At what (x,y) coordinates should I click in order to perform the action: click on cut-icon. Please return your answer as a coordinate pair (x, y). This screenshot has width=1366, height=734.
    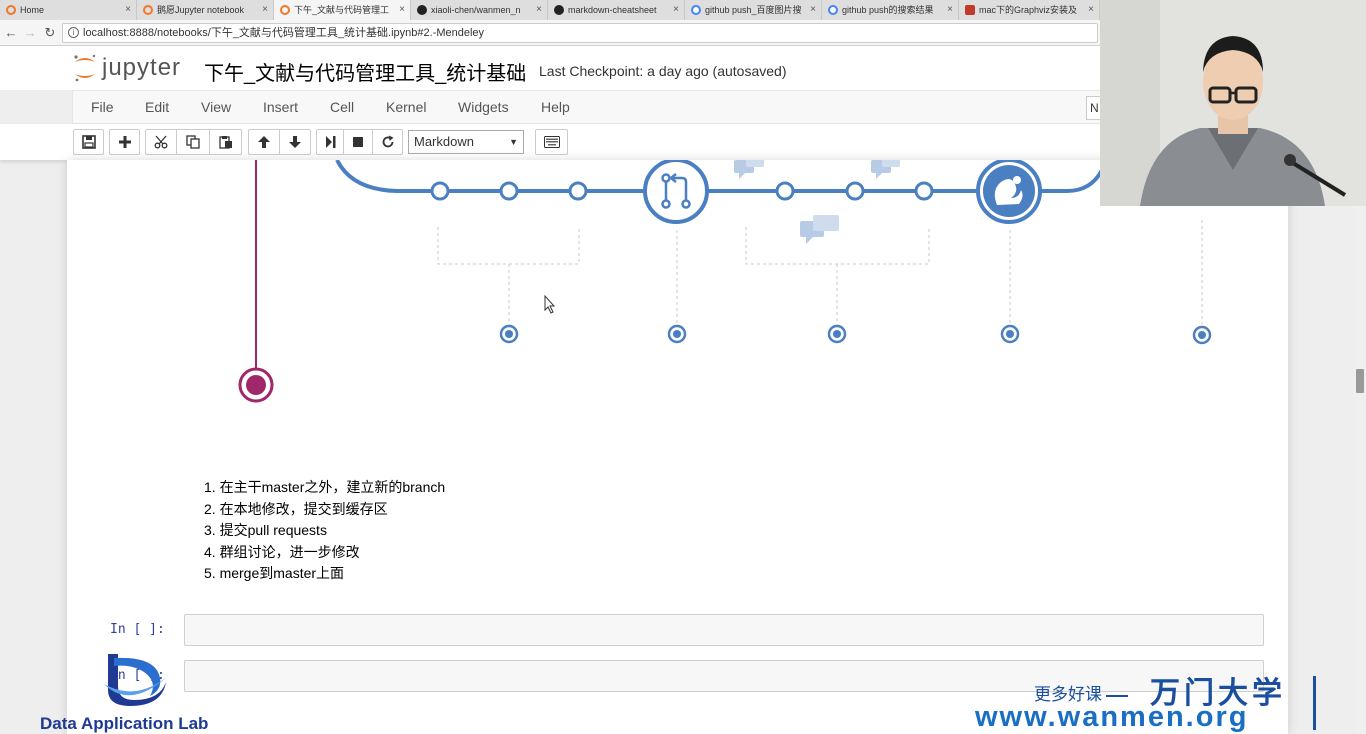
    Looking at the image, I should click on (161, 142).